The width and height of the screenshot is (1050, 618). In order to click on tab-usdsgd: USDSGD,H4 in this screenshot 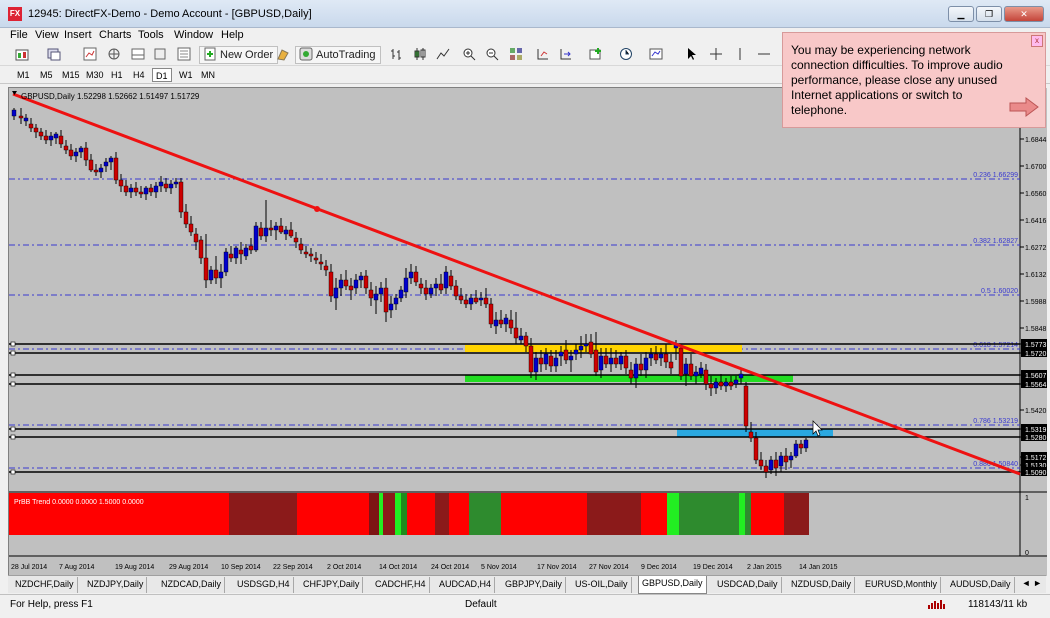, I will do `click(264, 585)`.